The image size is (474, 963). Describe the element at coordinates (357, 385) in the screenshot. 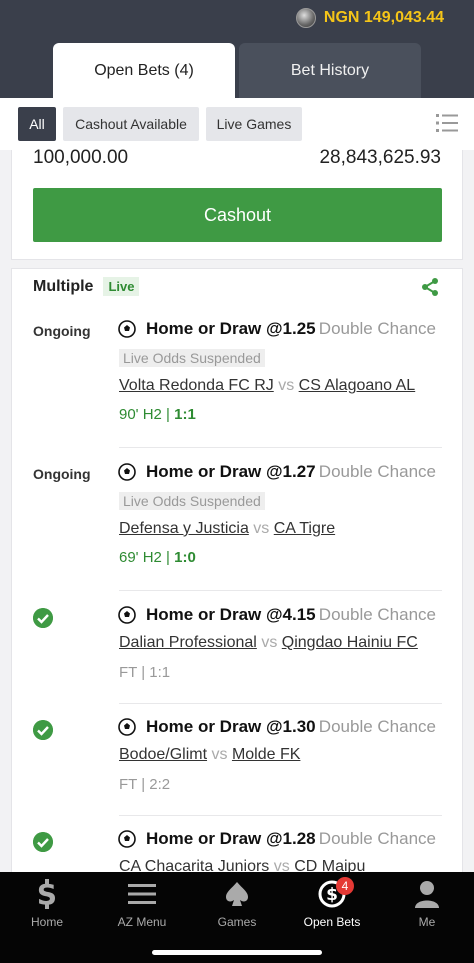

I see `away-team: CS Alagoano AL` at that location.